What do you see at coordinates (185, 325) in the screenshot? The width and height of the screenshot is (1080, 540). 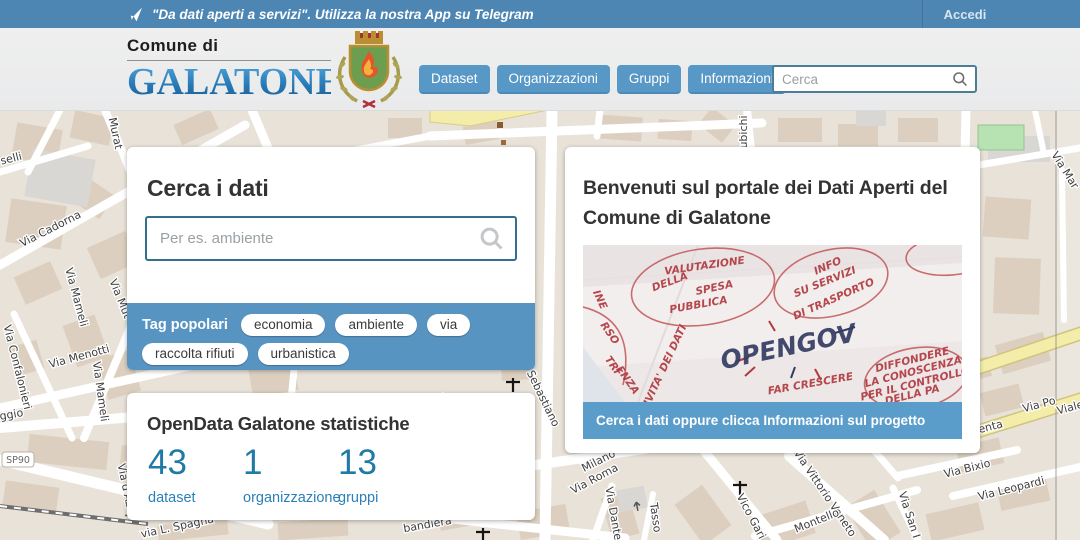 I see `tags-label: Tag popolari` at bounding box center [185, 325].